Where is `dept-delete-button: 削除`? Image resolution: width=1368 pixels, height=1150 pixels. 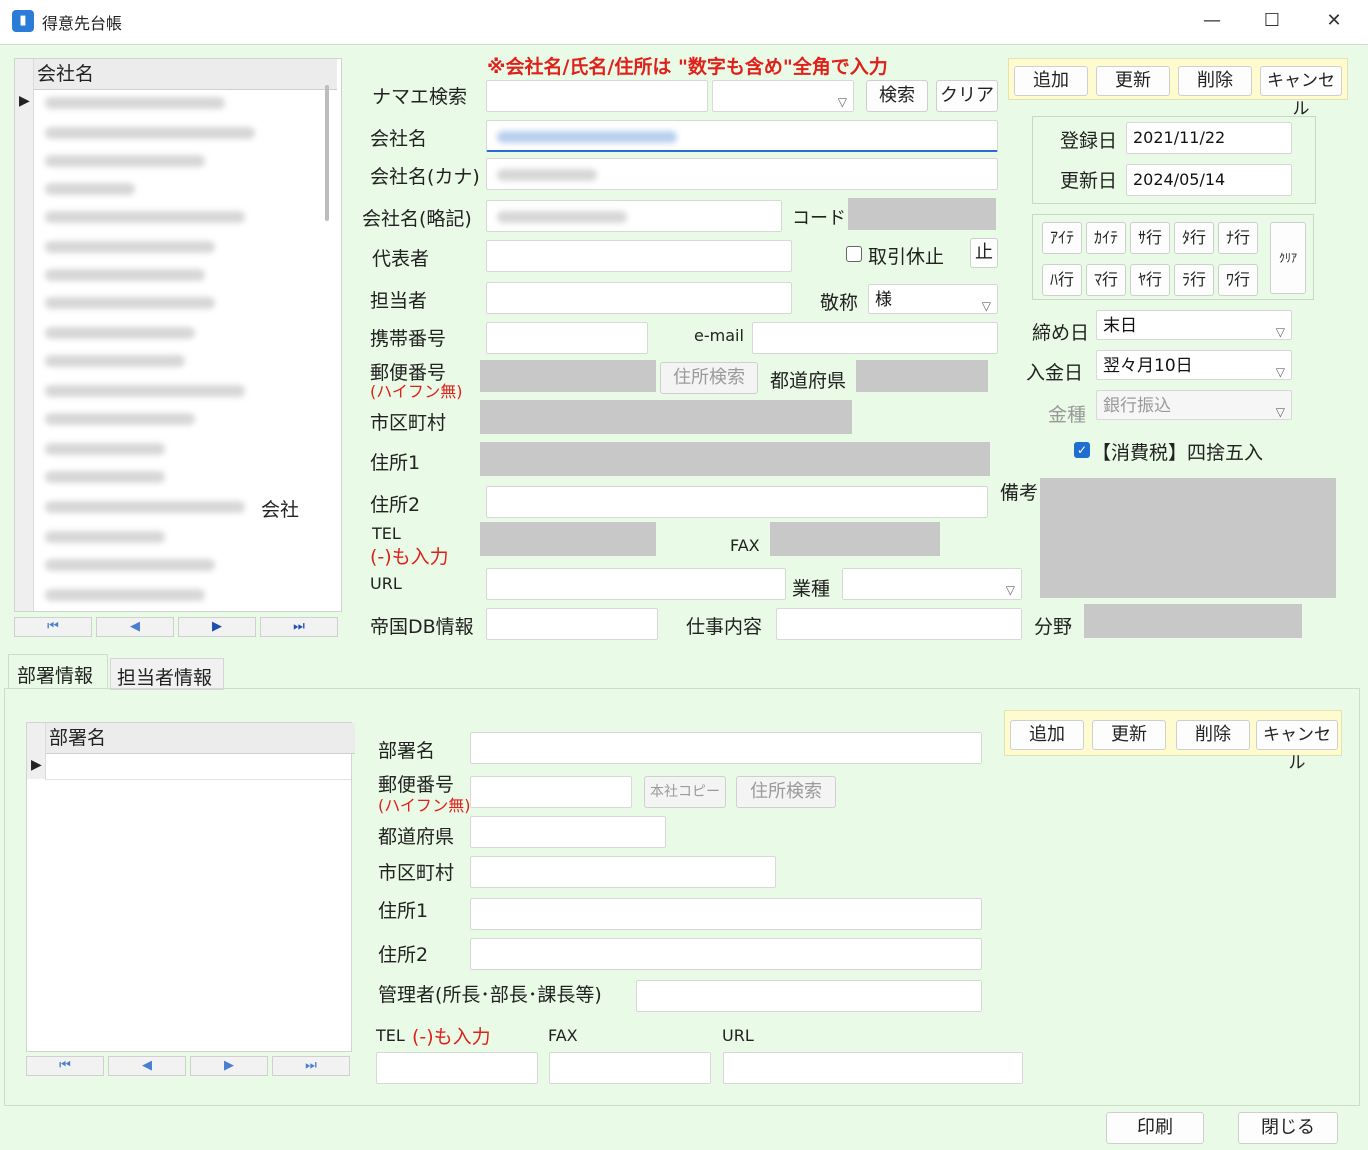 dept-delete-button: 削除 is located at coordinates (1213, 735).